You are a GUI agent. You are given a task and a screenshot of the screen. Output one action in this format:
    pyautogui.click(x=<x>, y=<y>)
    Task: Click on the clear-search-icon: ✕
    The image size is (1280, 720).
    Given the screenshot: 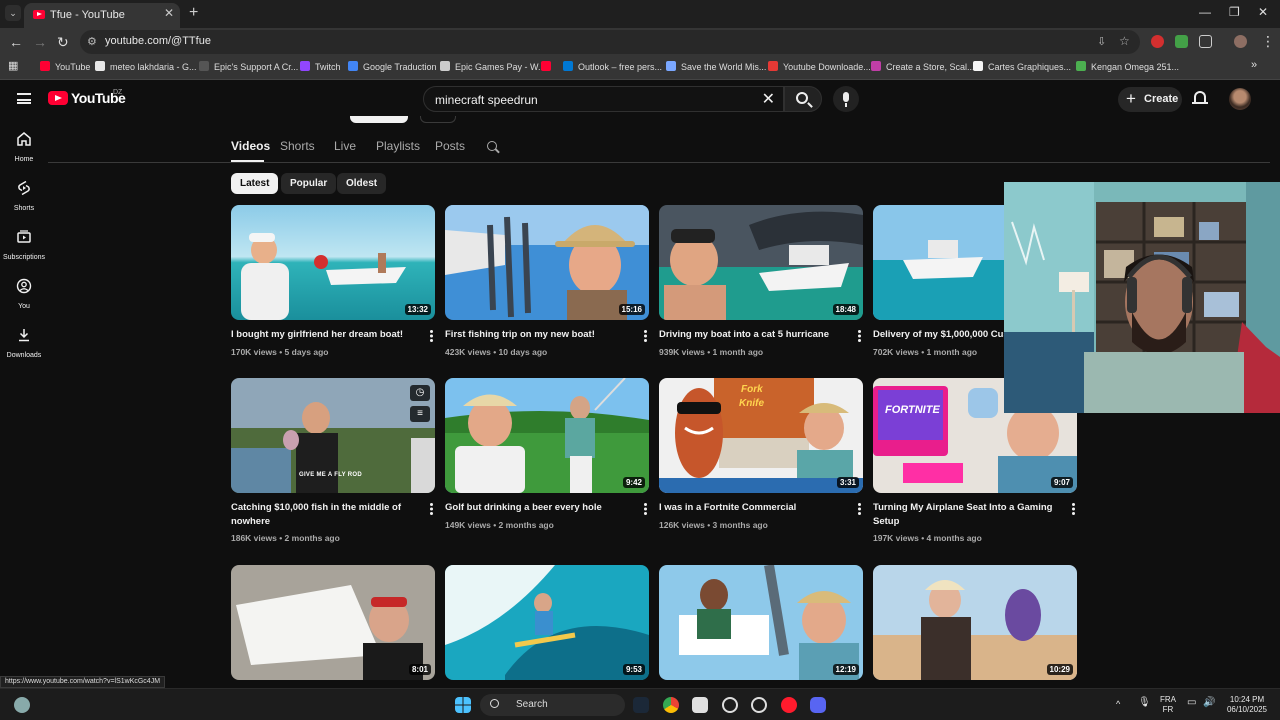 What is the action you would take?
    pyautogui.click(x=768, y=99)
    